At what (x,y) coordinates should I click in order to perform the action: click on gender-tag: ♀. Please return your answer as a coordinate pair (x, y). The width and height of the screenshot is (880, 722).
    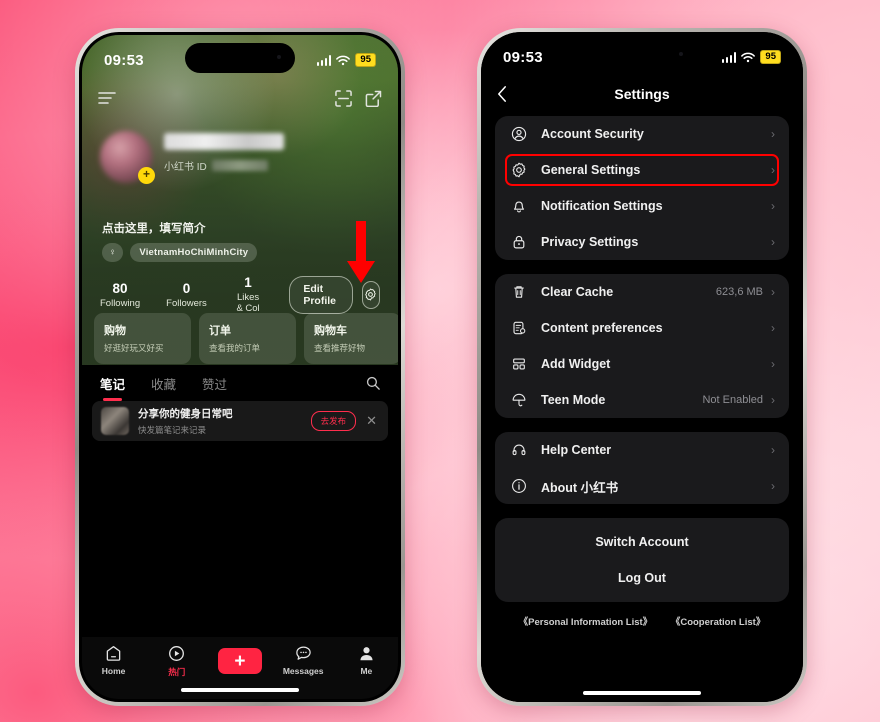
    Looking at the image, I should click on (113, 252).